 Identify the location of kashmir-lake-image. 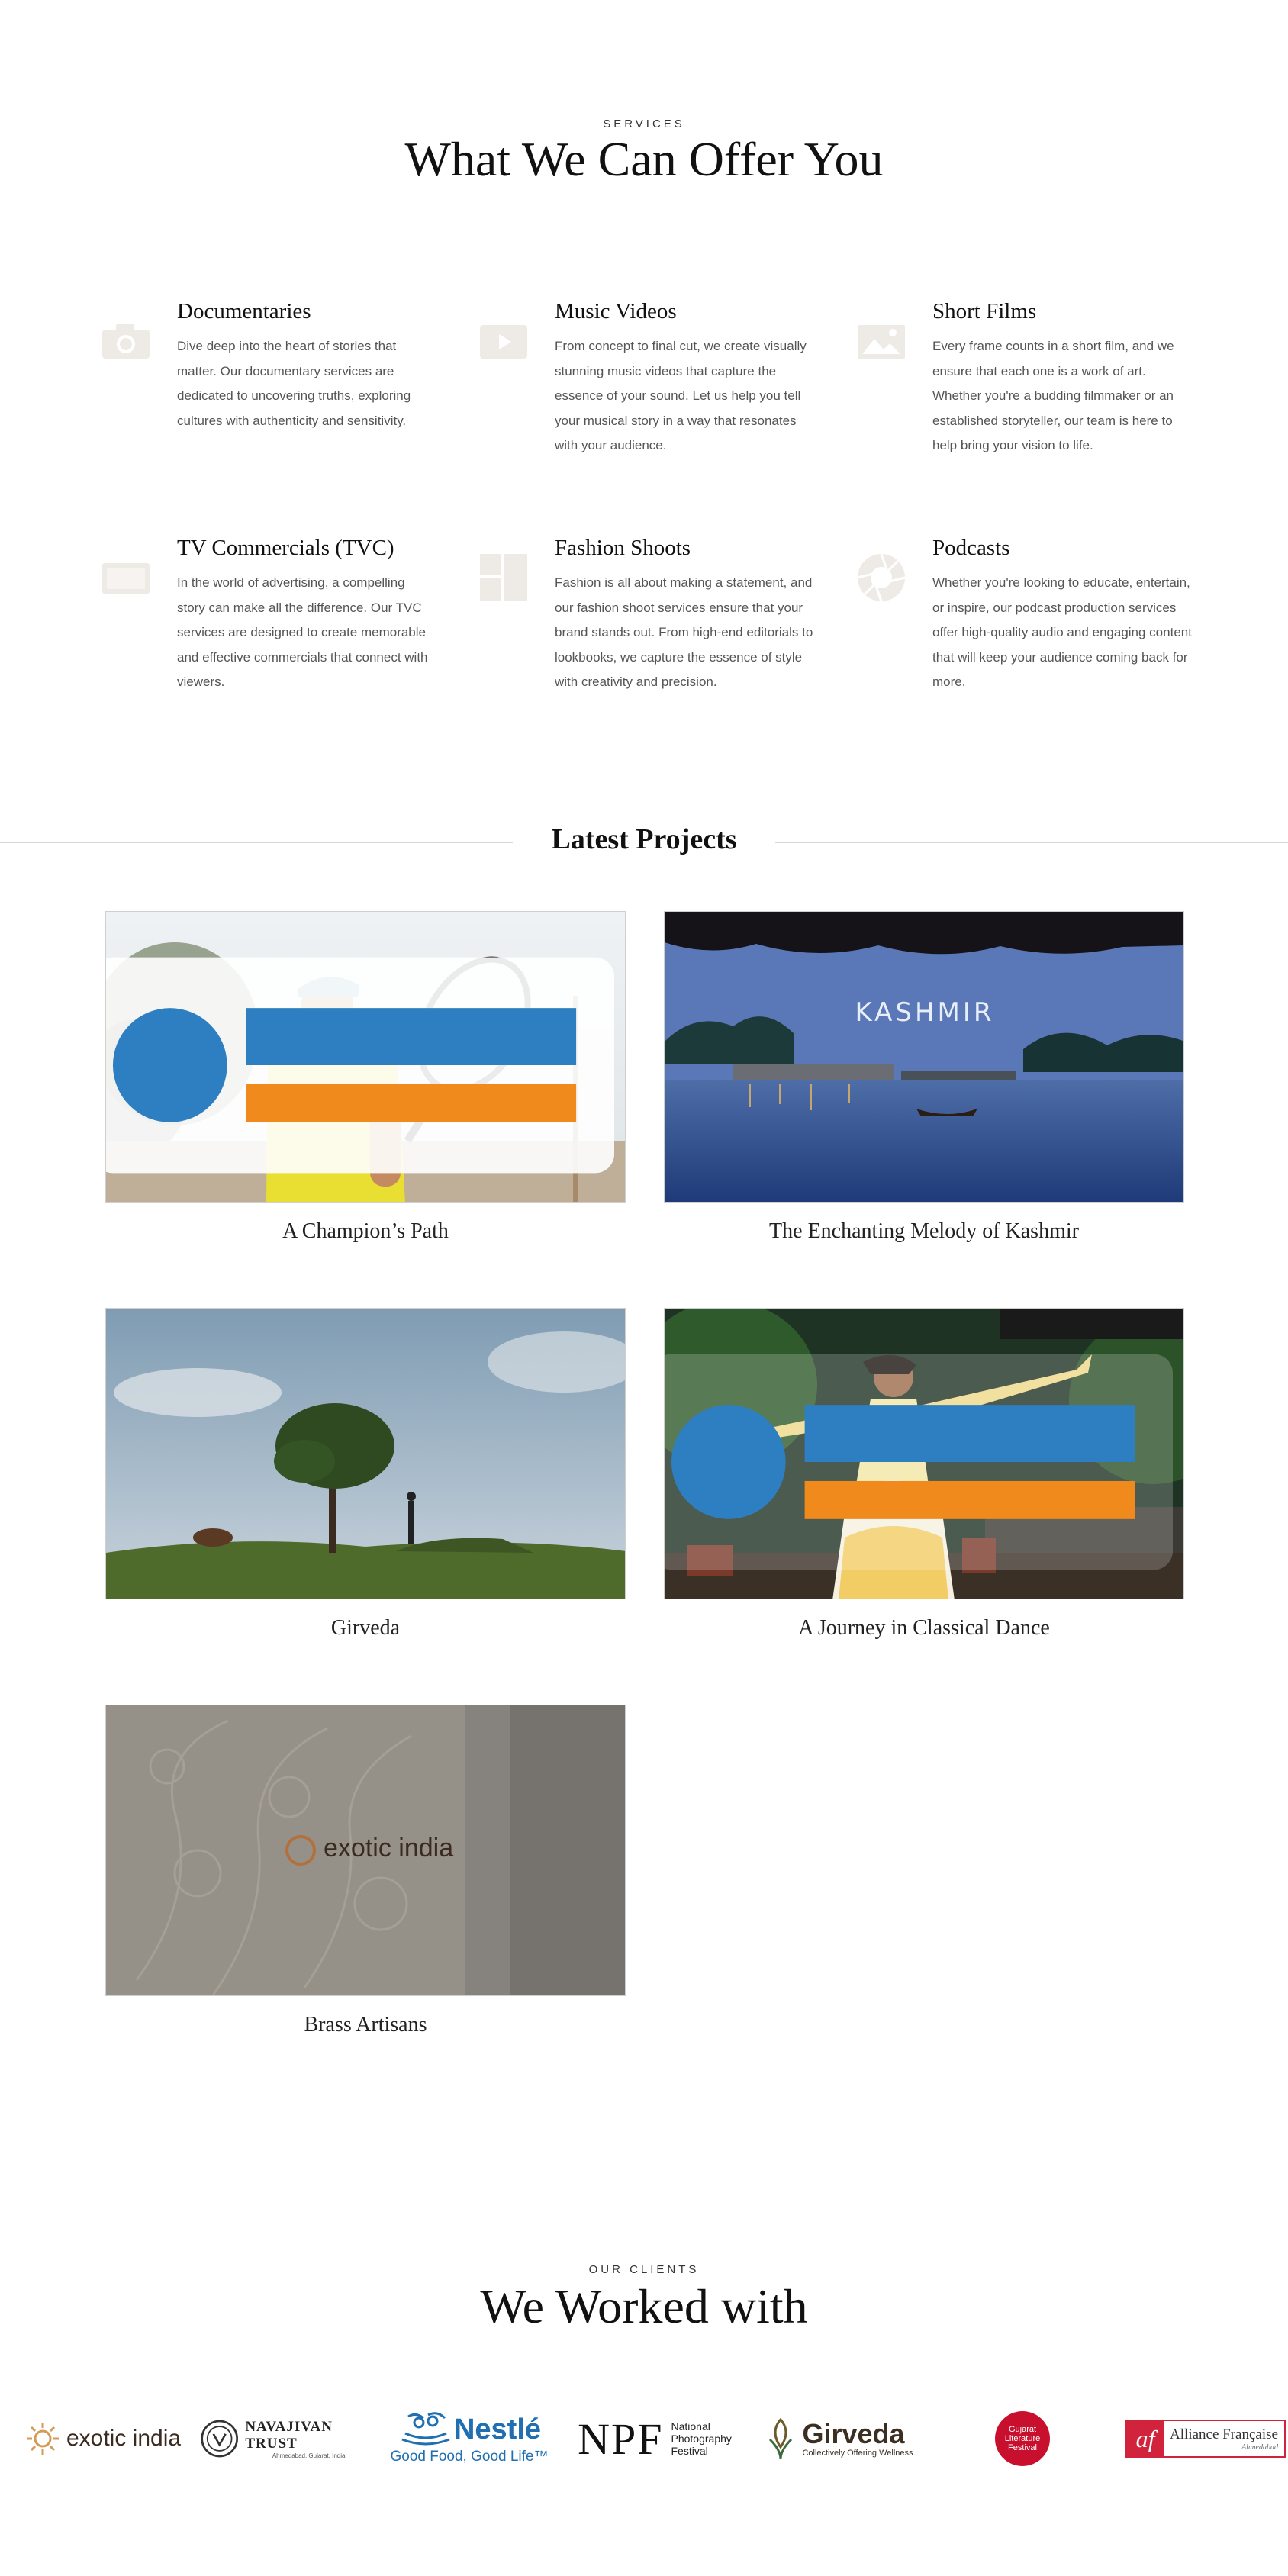
(924, 1057).